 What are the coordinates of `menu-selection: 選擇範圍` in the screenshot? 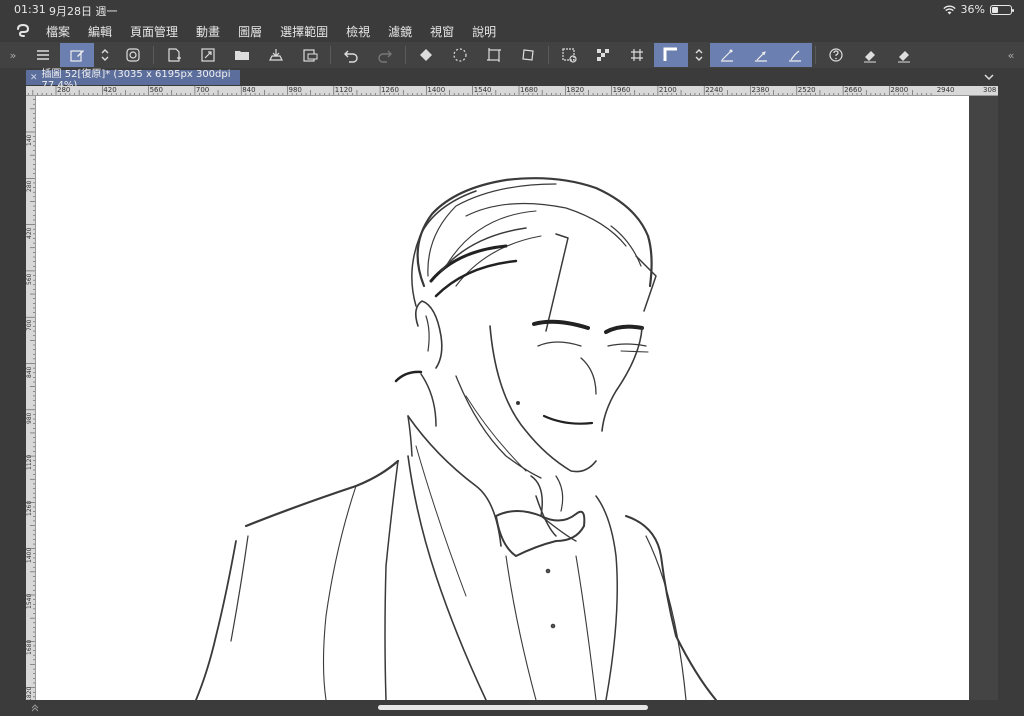 It's located at (304, 31).